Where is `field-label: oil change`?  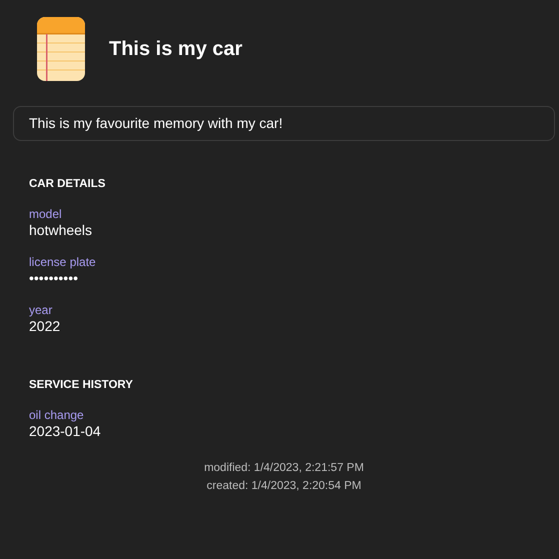
field-label: oil change is located at coordinates (57, 415).